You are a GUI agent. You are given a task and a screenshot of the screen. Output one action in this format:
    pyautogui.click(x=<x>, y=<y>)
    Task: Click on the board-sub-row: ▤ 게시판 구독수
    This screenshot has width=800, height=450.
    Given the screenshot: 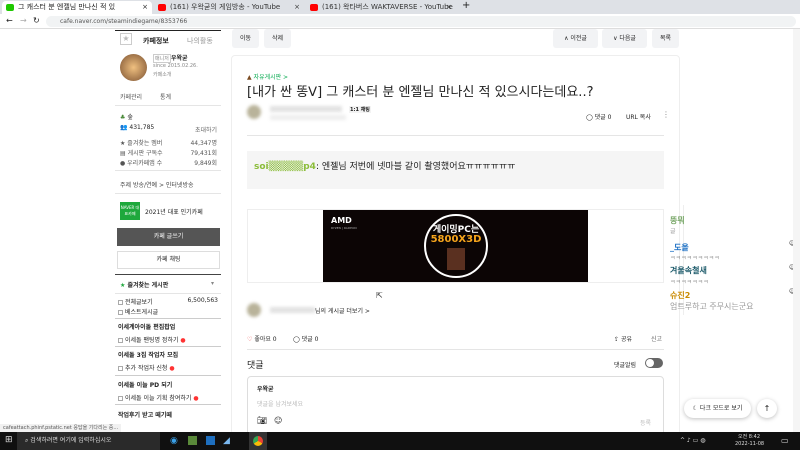 What is the action you would take?
    pyautogui.click(x=141, y=153)
    